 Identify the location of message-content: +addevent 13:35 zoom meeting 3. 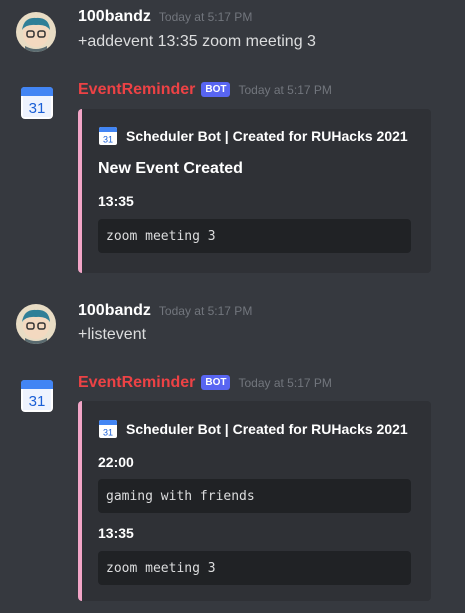
(197, 41).